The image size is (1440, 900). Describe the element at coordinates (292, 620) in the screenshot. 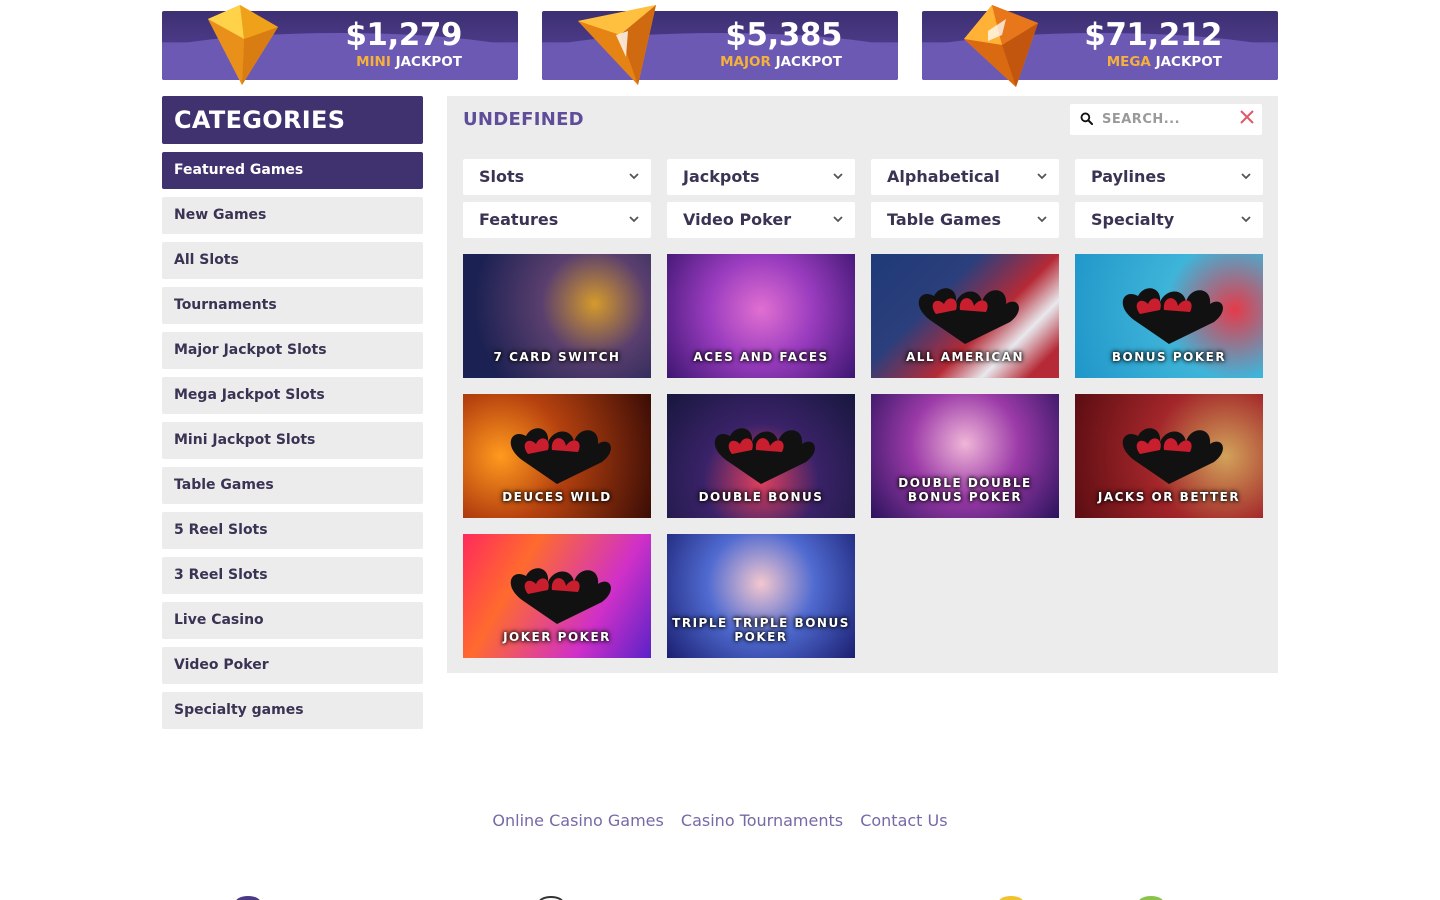

I see `sidebar-item-live-casino: Live Casino` at that location.